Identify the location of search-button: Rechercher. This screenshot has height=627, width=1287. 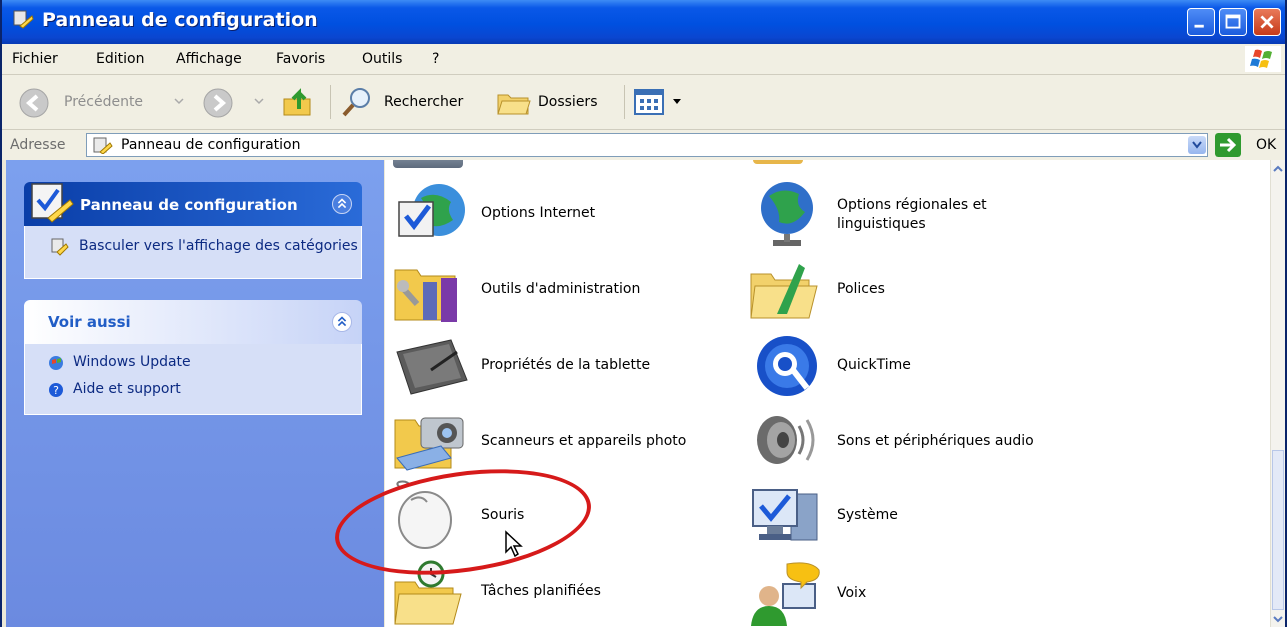
(410, 102).